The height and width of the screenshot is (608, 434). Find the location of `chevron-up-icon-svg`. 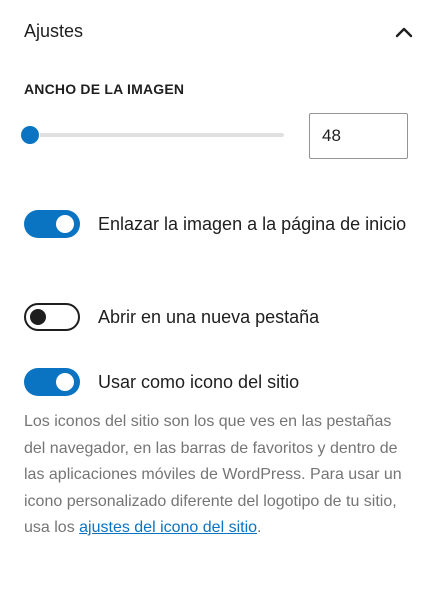

chevron-up-icon-svg is located at coordinates (404, 32).